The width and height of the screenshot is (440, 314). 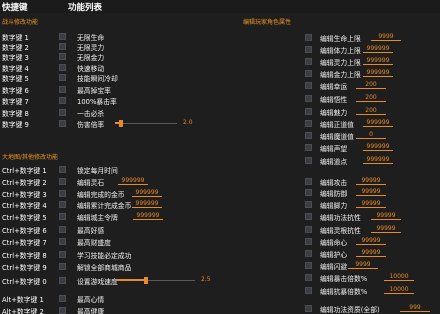 What do you see at coordinates (15, 38) in the screenshot?
I see `hotkey-label: 数字键 1` at bounding box center [15, 38].